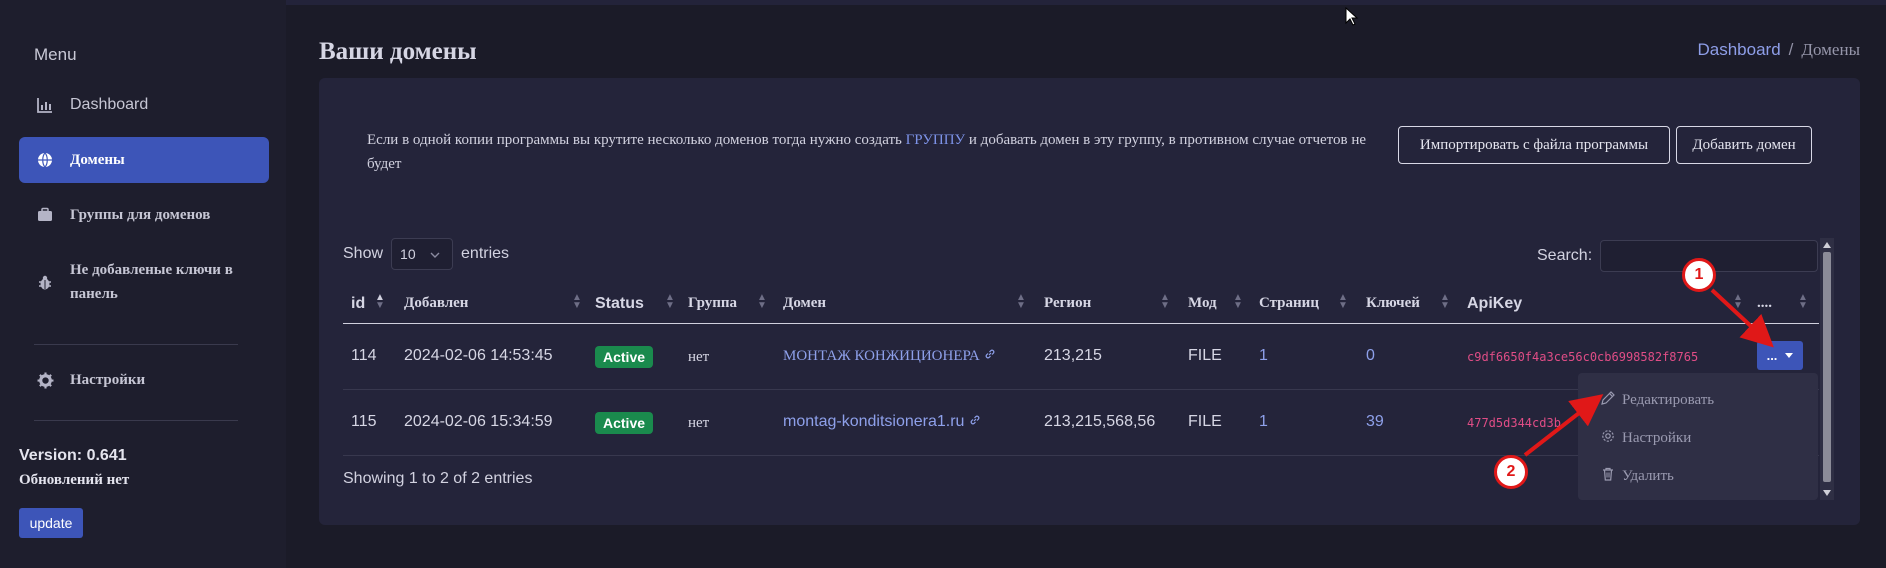 The height and width of the screenshot is (568, 1886). Describe the element at coordinates (380, 301) in the screenshot. I see `sort-asc-icon: ▲ ▼` at that location.